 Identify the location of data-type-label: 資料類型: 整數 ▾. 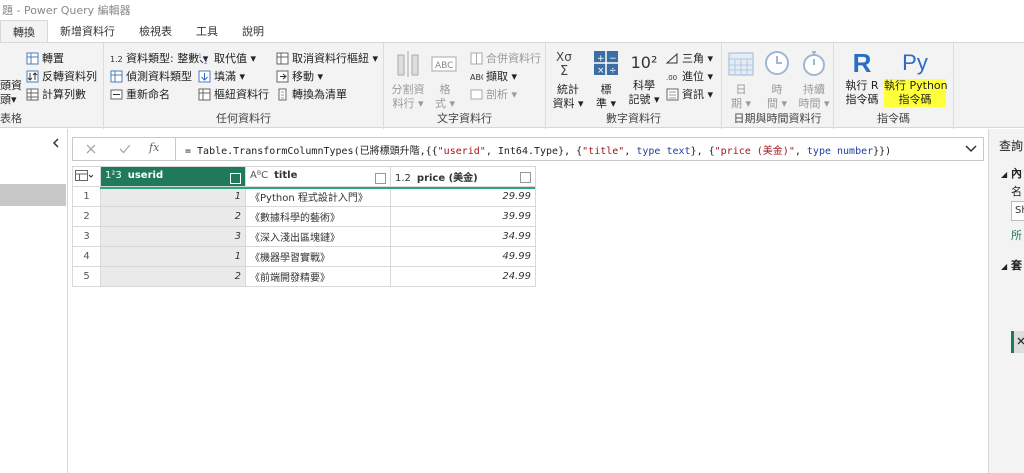
(167, 58).